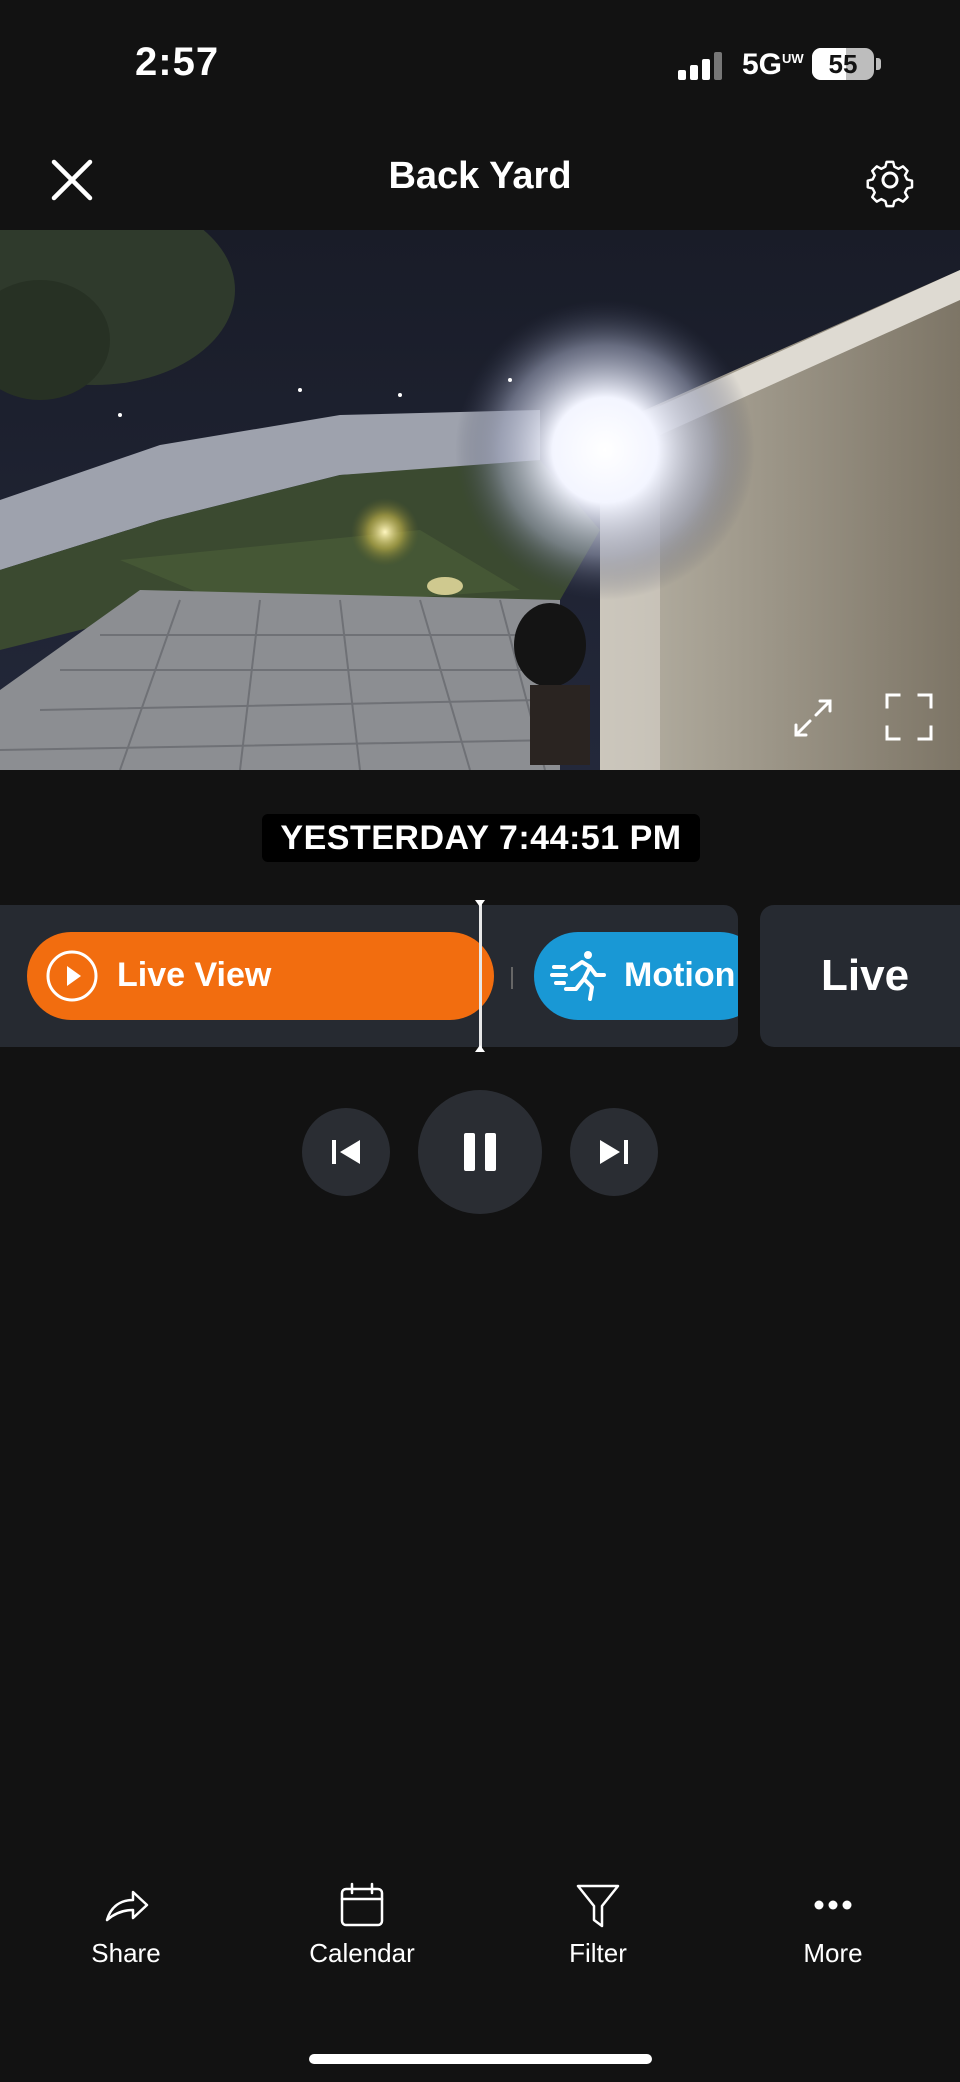 This screenshot has height=2082, width=960. Describe the element at coordinates (362, 1904) in the screenshot. I see `calendar-icon` at that location.